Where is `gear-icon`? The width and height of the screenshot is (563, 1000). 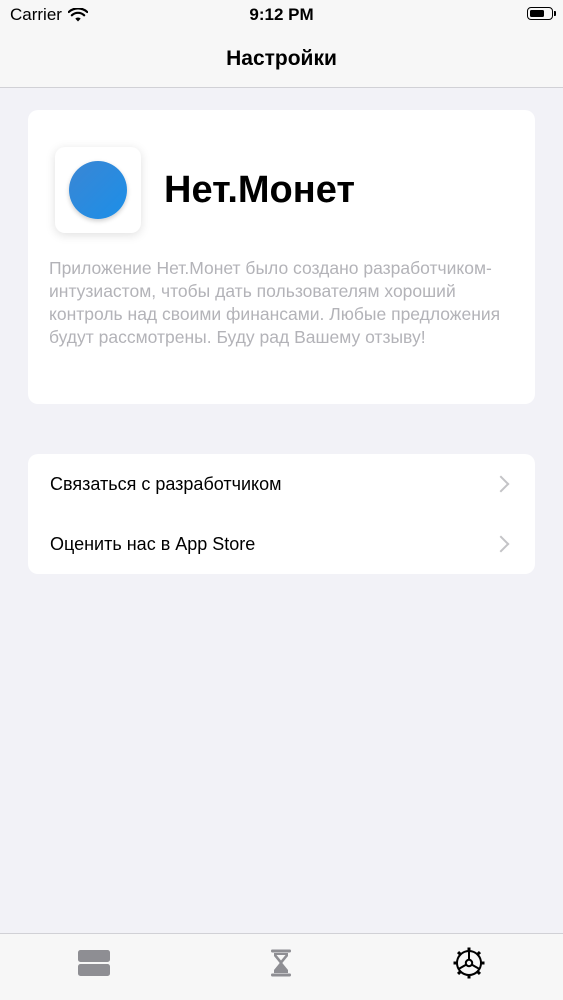
gear-icon is located at coordinates (469, 963).